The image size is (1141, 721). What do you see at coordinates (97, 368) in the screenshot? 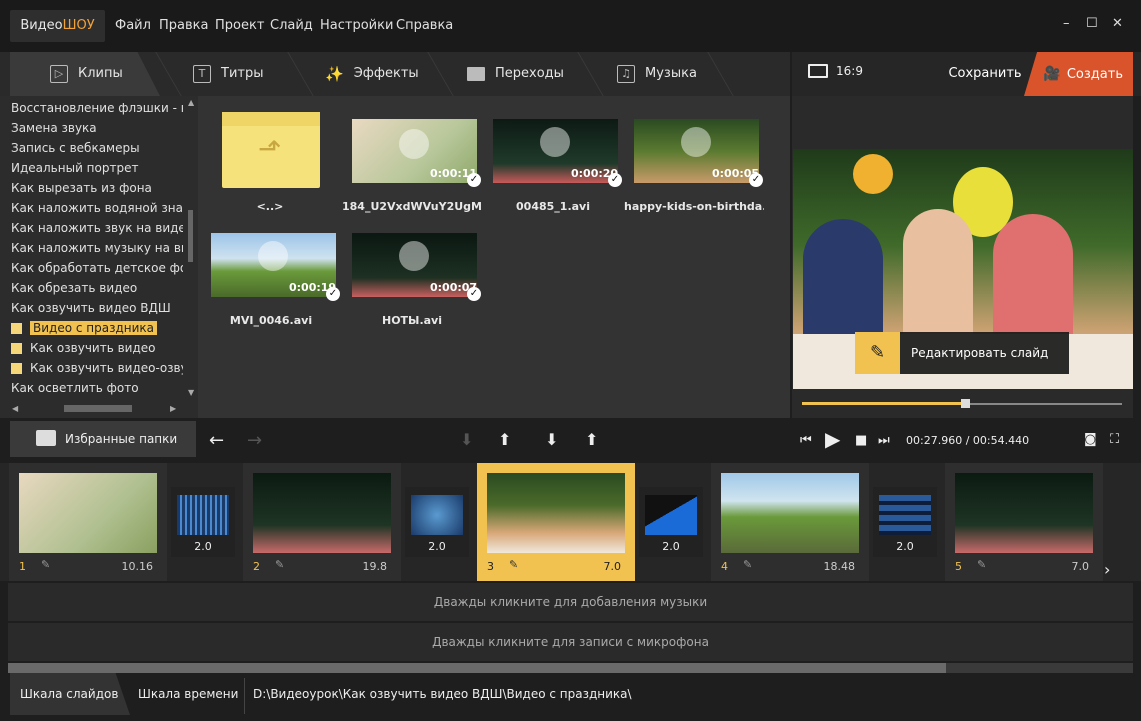
I see `tree-folder: Как озвучить видео-озвуч` at bounding box center [97, 368].